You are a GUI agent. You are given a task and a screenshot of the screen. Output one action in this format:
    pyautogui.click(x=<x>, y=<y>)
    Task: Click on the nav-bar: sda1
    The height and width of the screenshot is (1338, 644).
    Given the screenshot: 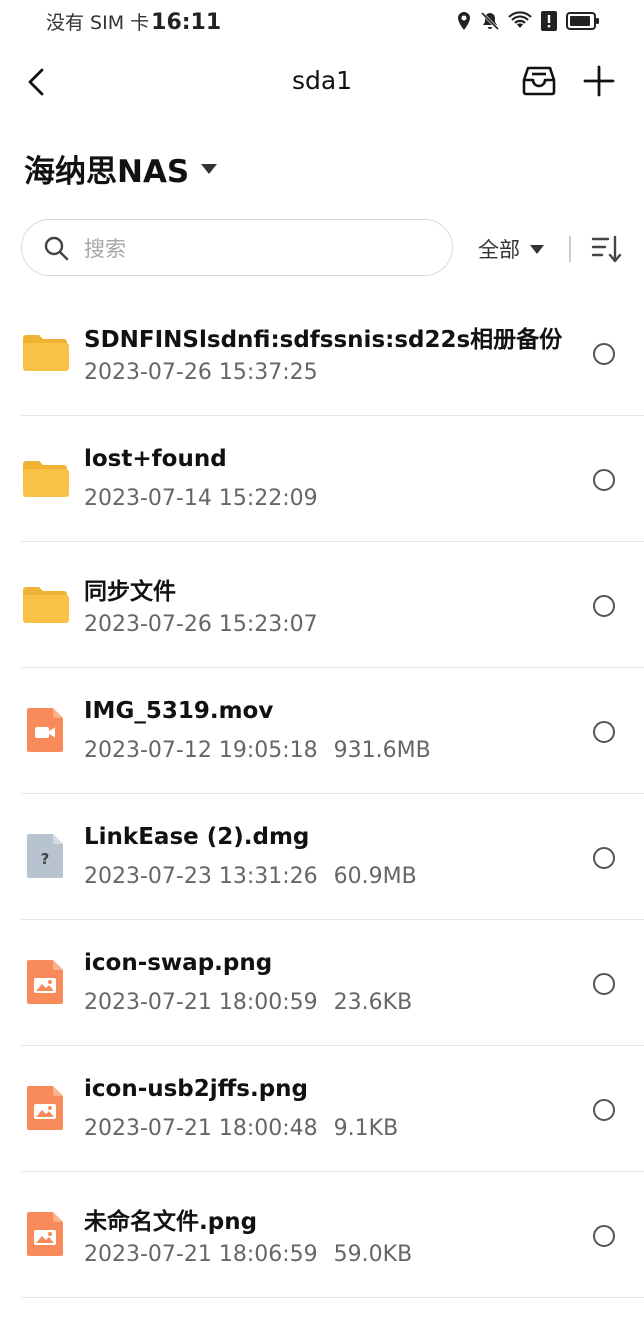 What is the action you would take?
    pyautogui.click(x=322, y=82)
    